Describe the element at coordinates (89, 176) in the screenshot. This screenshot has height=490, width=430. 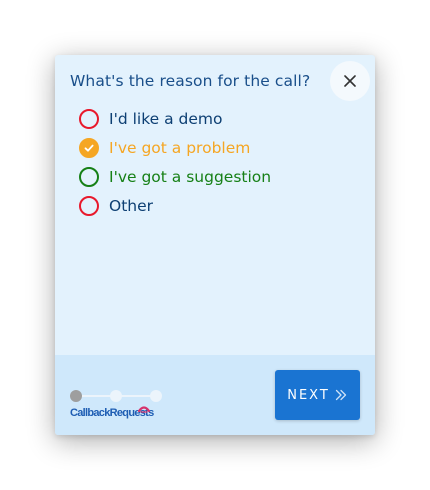
I see `radio-suggestion` at that location.